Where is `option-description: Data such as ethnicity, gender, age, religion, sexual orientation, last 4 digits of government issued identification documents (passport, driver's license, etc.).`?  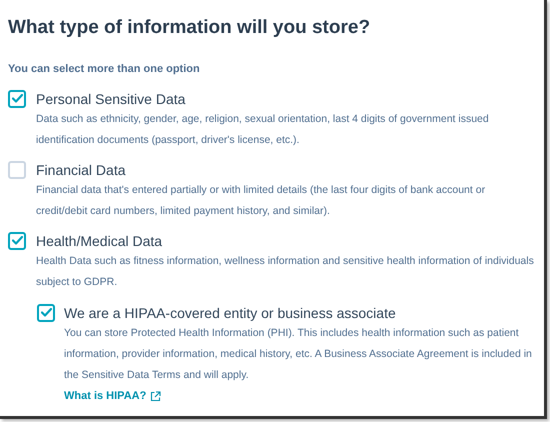
option-description: Data such as ethnicity, gender, age, religion, sexual orientation, last 4 digits of government issued identification documents (passport, driver's license, etc.). is located at coordinates (263, 130).